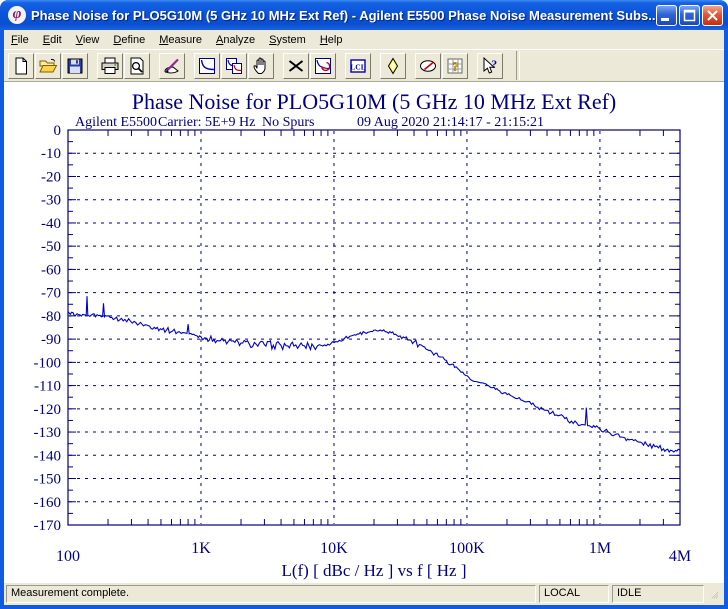  Describe the element at coordinates (51, 154) in the screenshot. I see `y-tick-label: -10` at that location.